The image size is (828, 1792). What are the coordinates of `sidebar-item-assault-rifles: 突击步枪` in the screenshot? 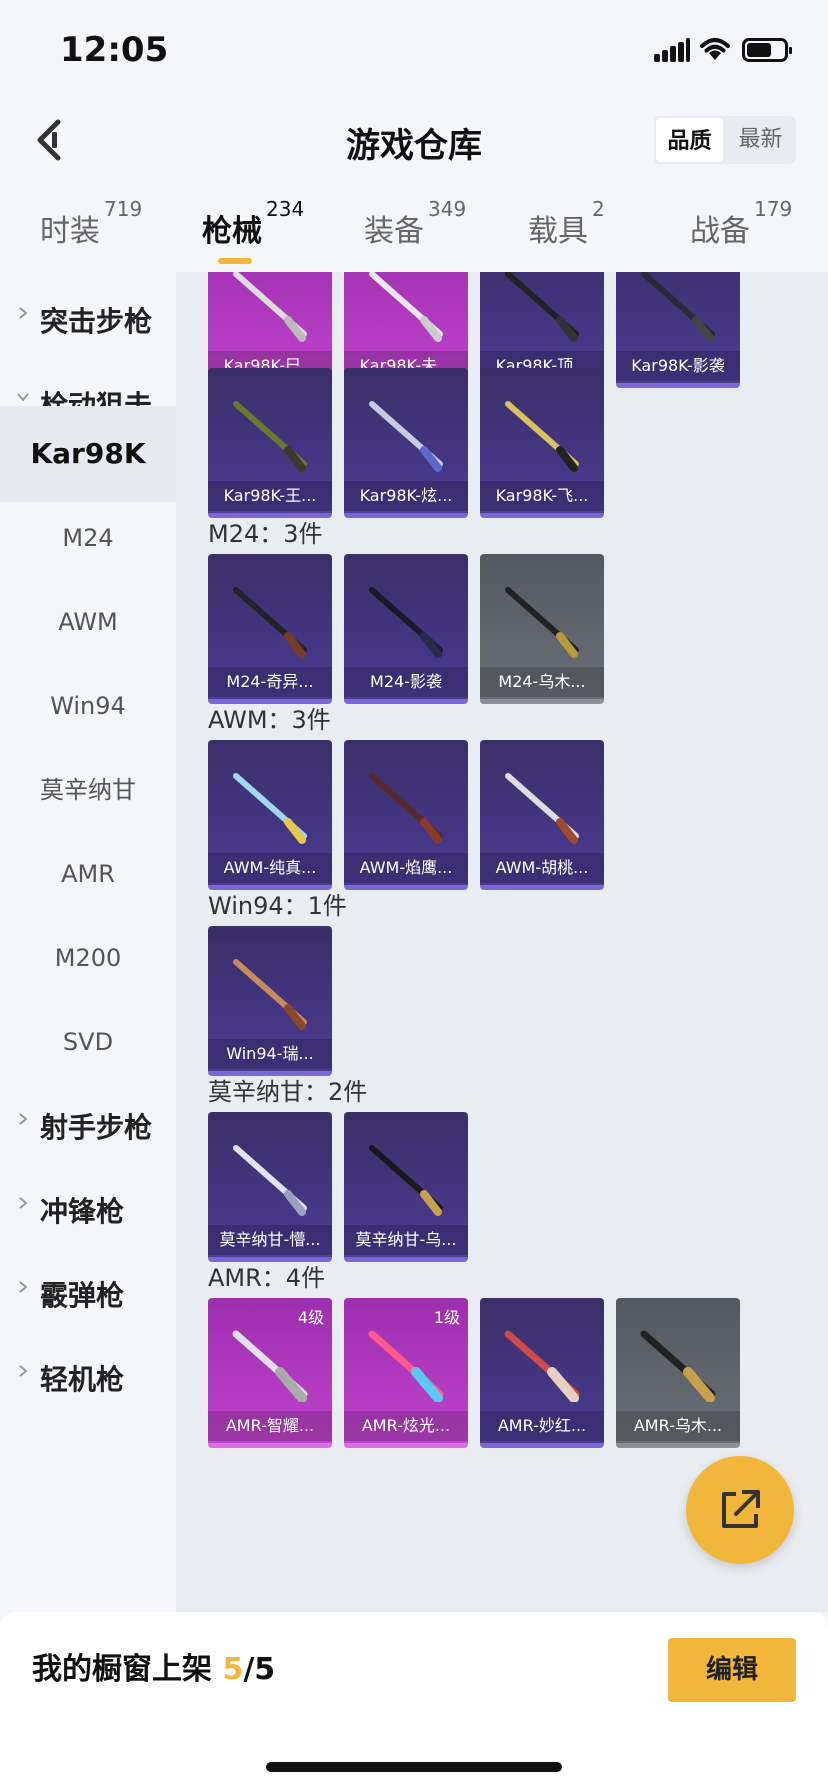 It's located at (88, 320).